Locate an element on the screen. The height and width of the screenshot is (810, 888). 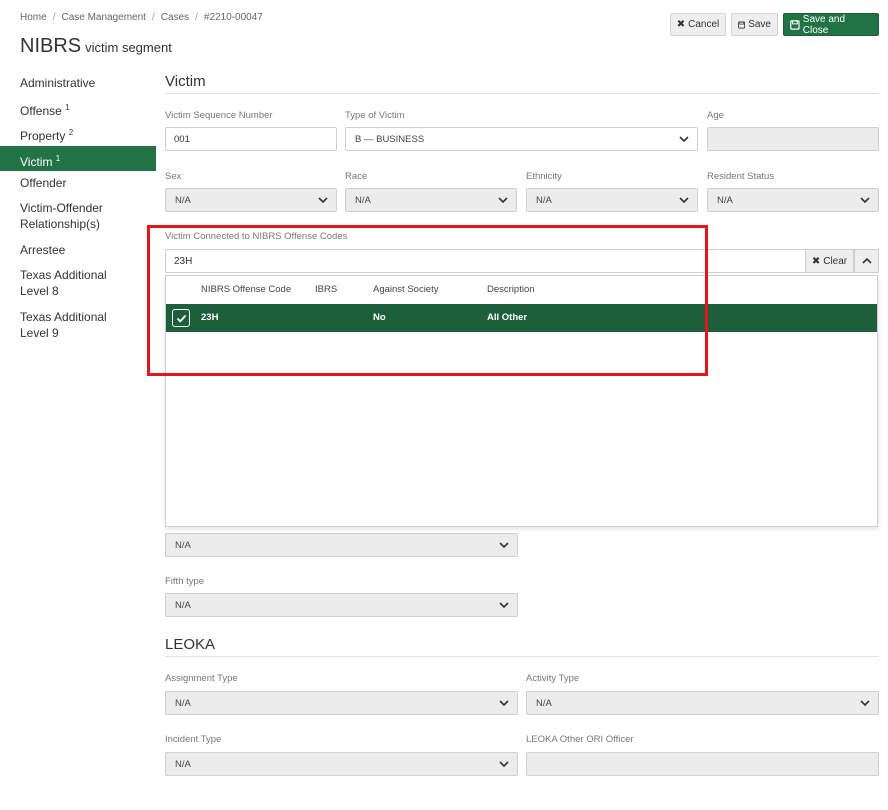
highlight-box is located at coordinates (427, 300).